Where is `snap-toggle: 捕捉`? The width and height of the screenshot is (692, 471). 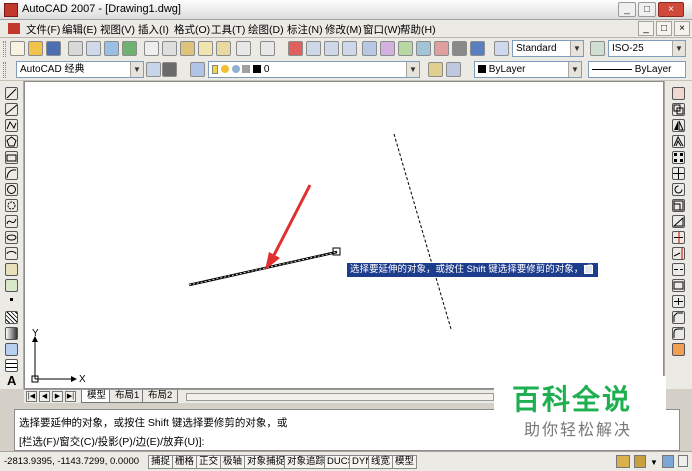 snap-toggle: 捕捉 is located at coordinates (161, 462).